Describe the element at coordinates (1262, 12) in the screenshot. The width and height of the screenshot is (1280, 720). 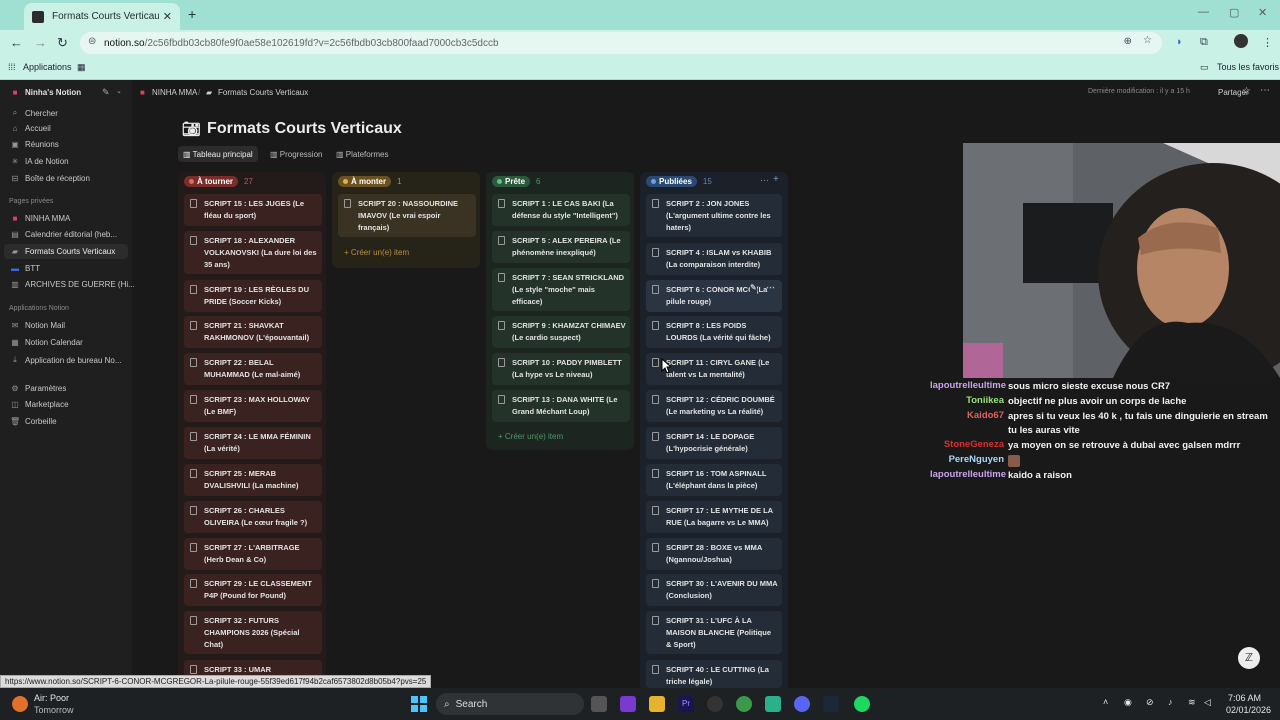
I see `close-window-icon: ✕` at that location.